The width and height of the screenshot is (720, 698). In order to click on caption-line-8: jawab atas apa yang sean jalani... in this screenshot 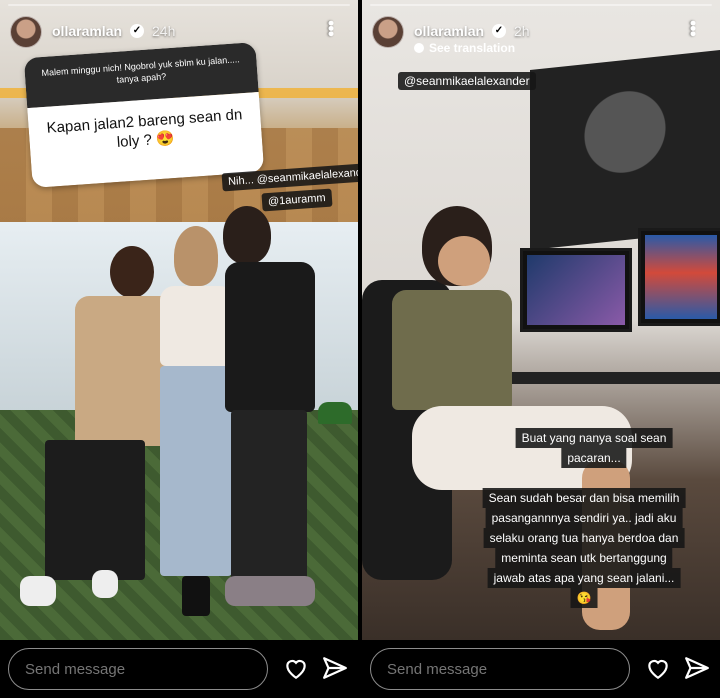, I will do `click(584, 578)`.